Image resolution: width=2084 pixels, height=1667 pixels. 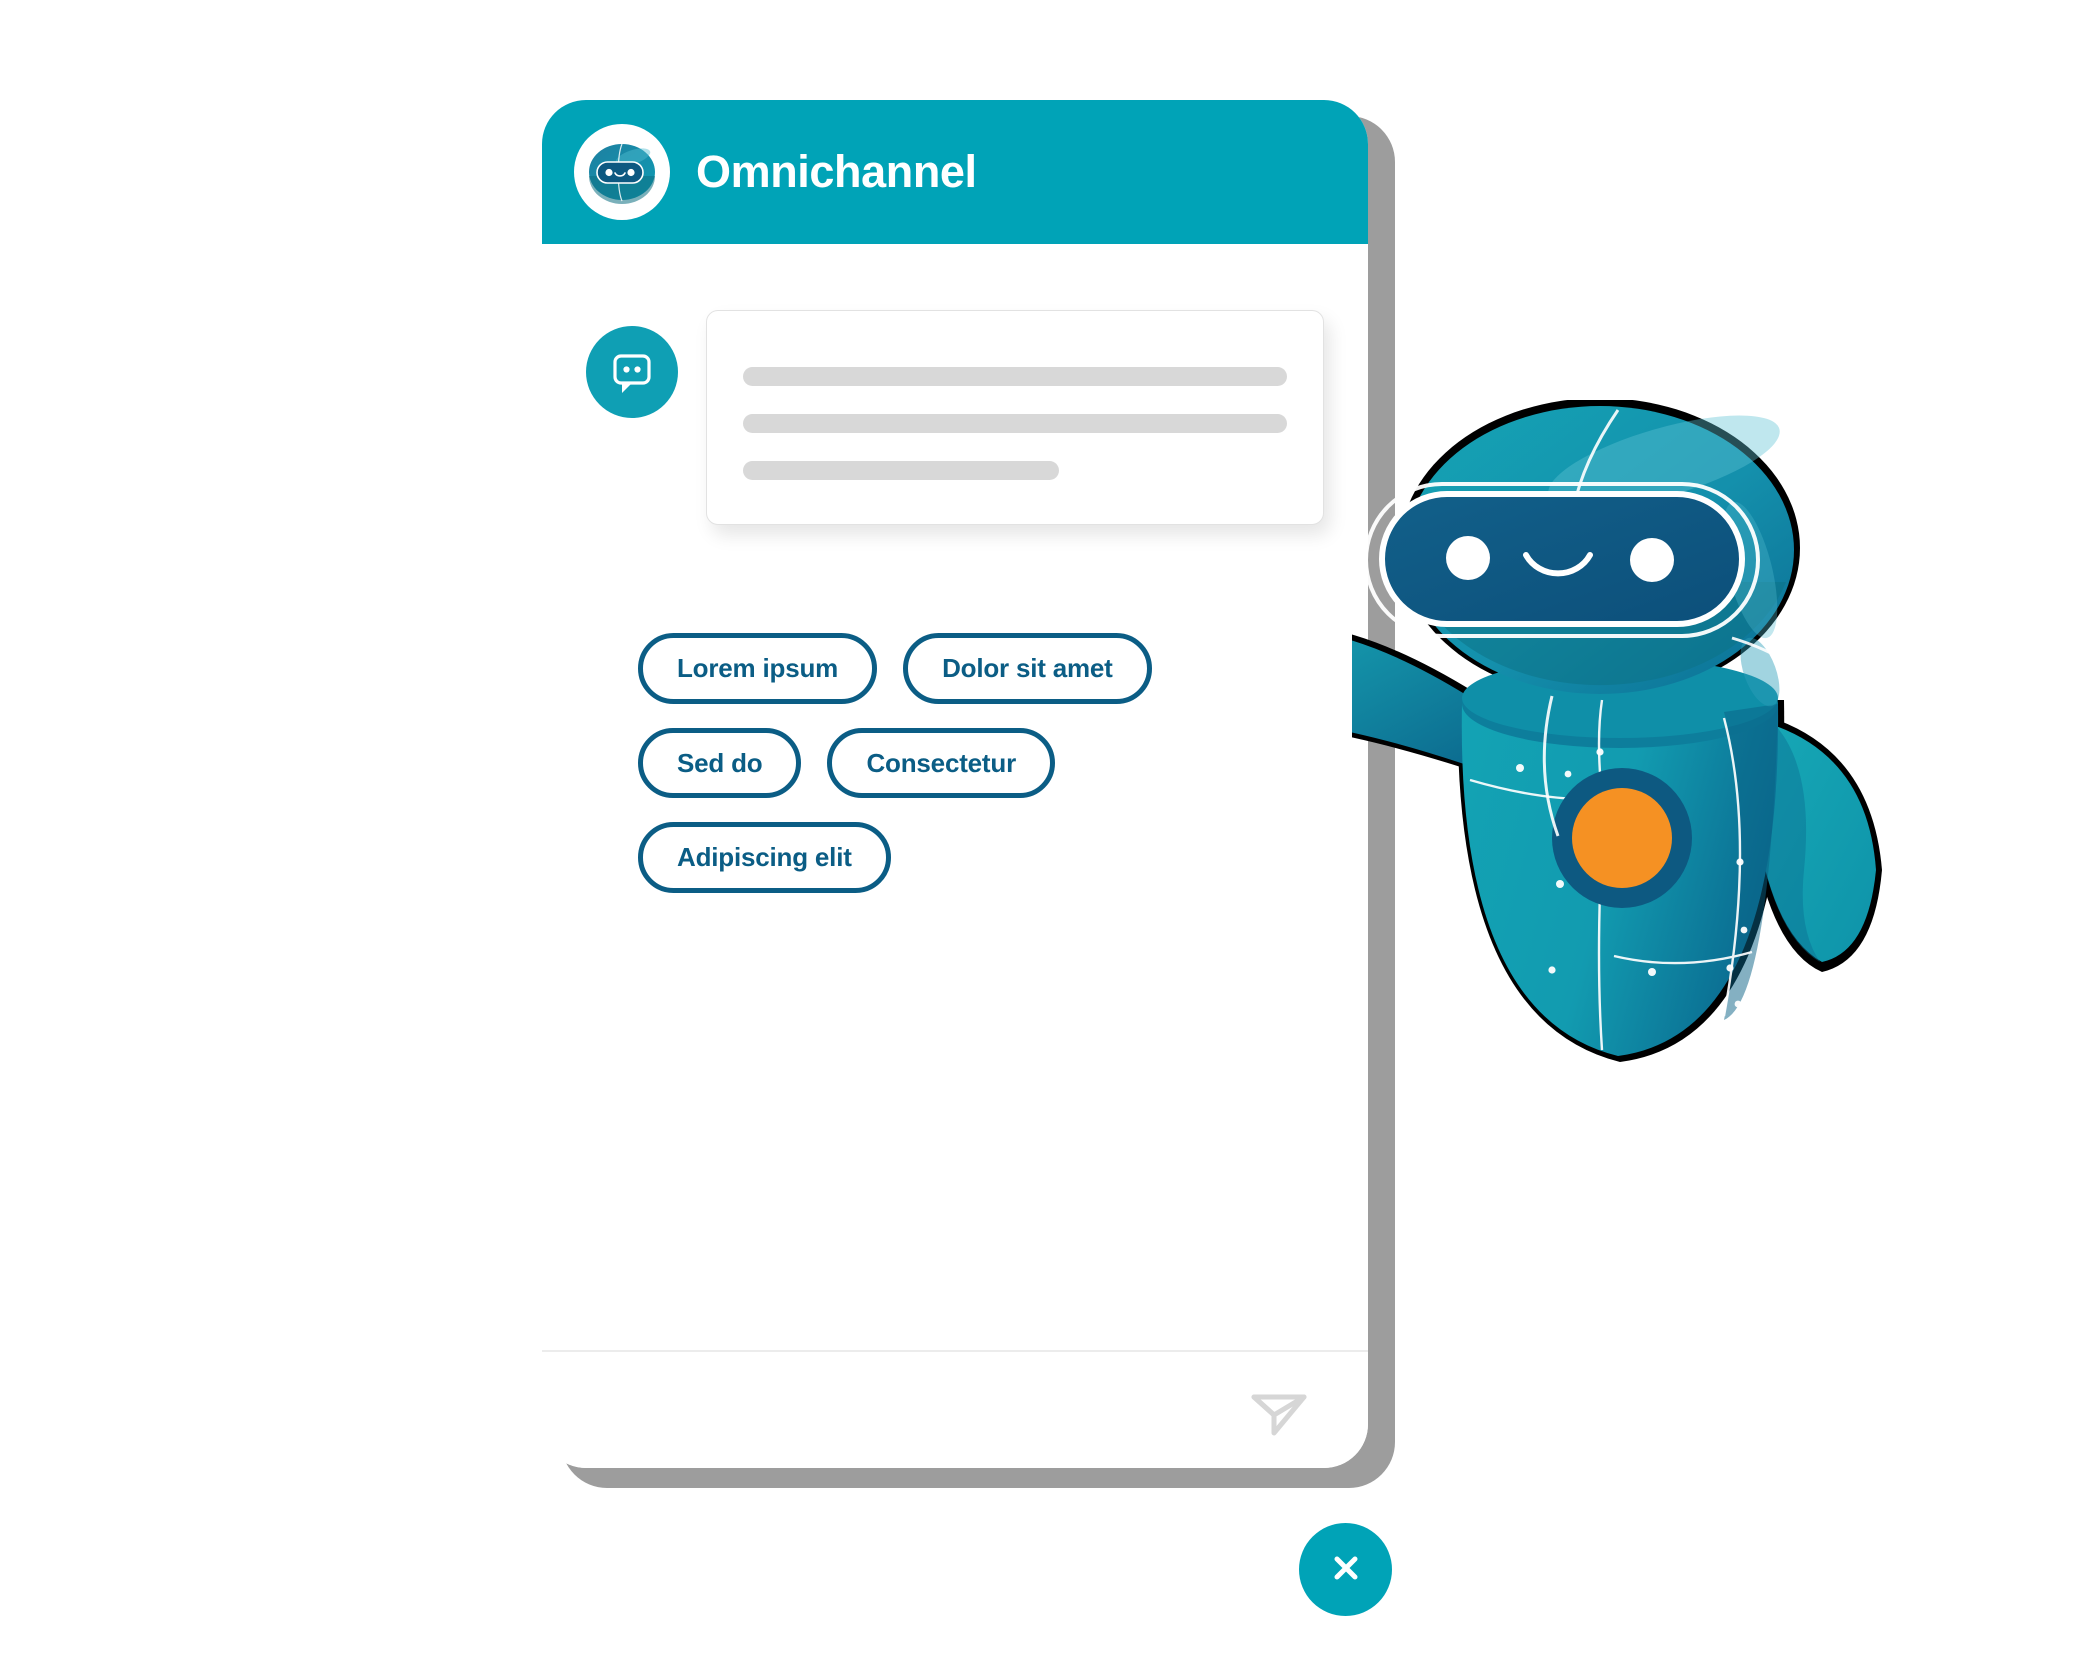 What do you see at coordinates (1652, 740) in the screenshot?
I see `robot-mascot` at bounding box center [1652, 740].